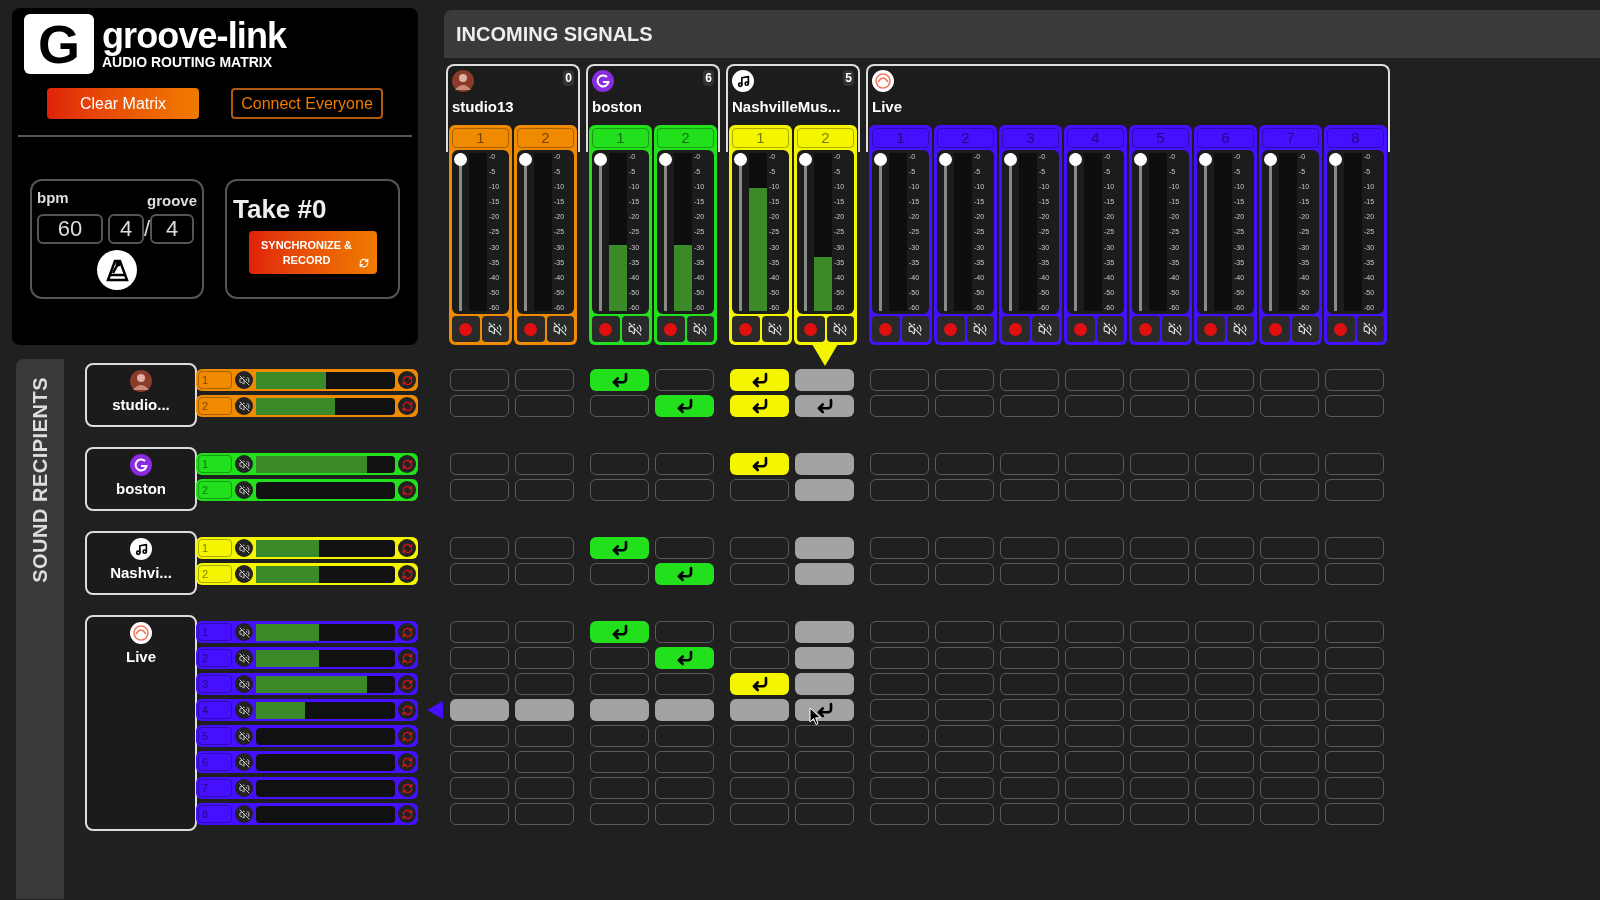  Describe the element at coordinates (215, 788) in the screenshot. I see `channel-label: 7` at that location.